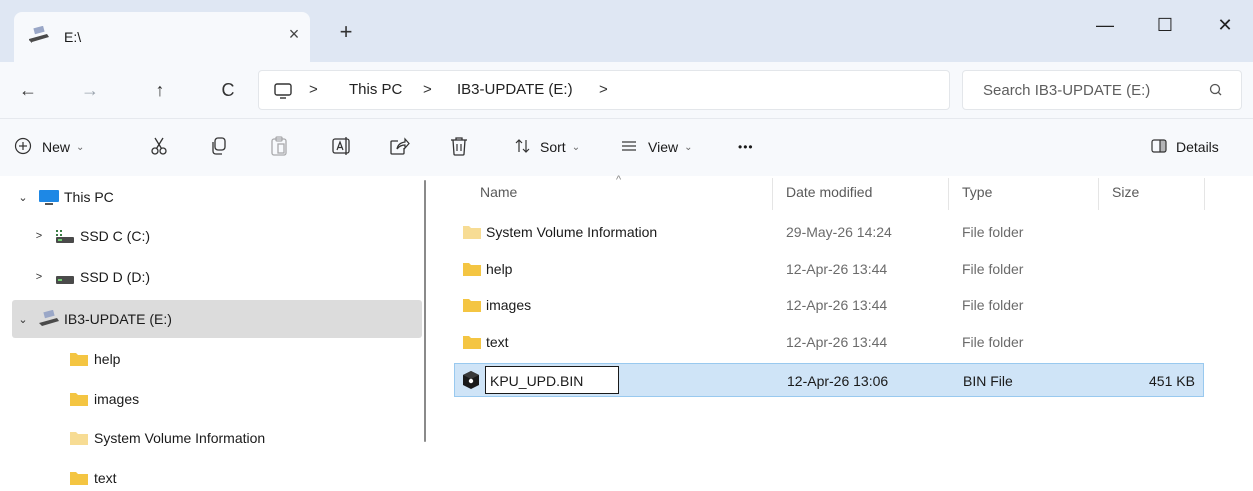  I want to click on file-name: images, so click(509, 305).